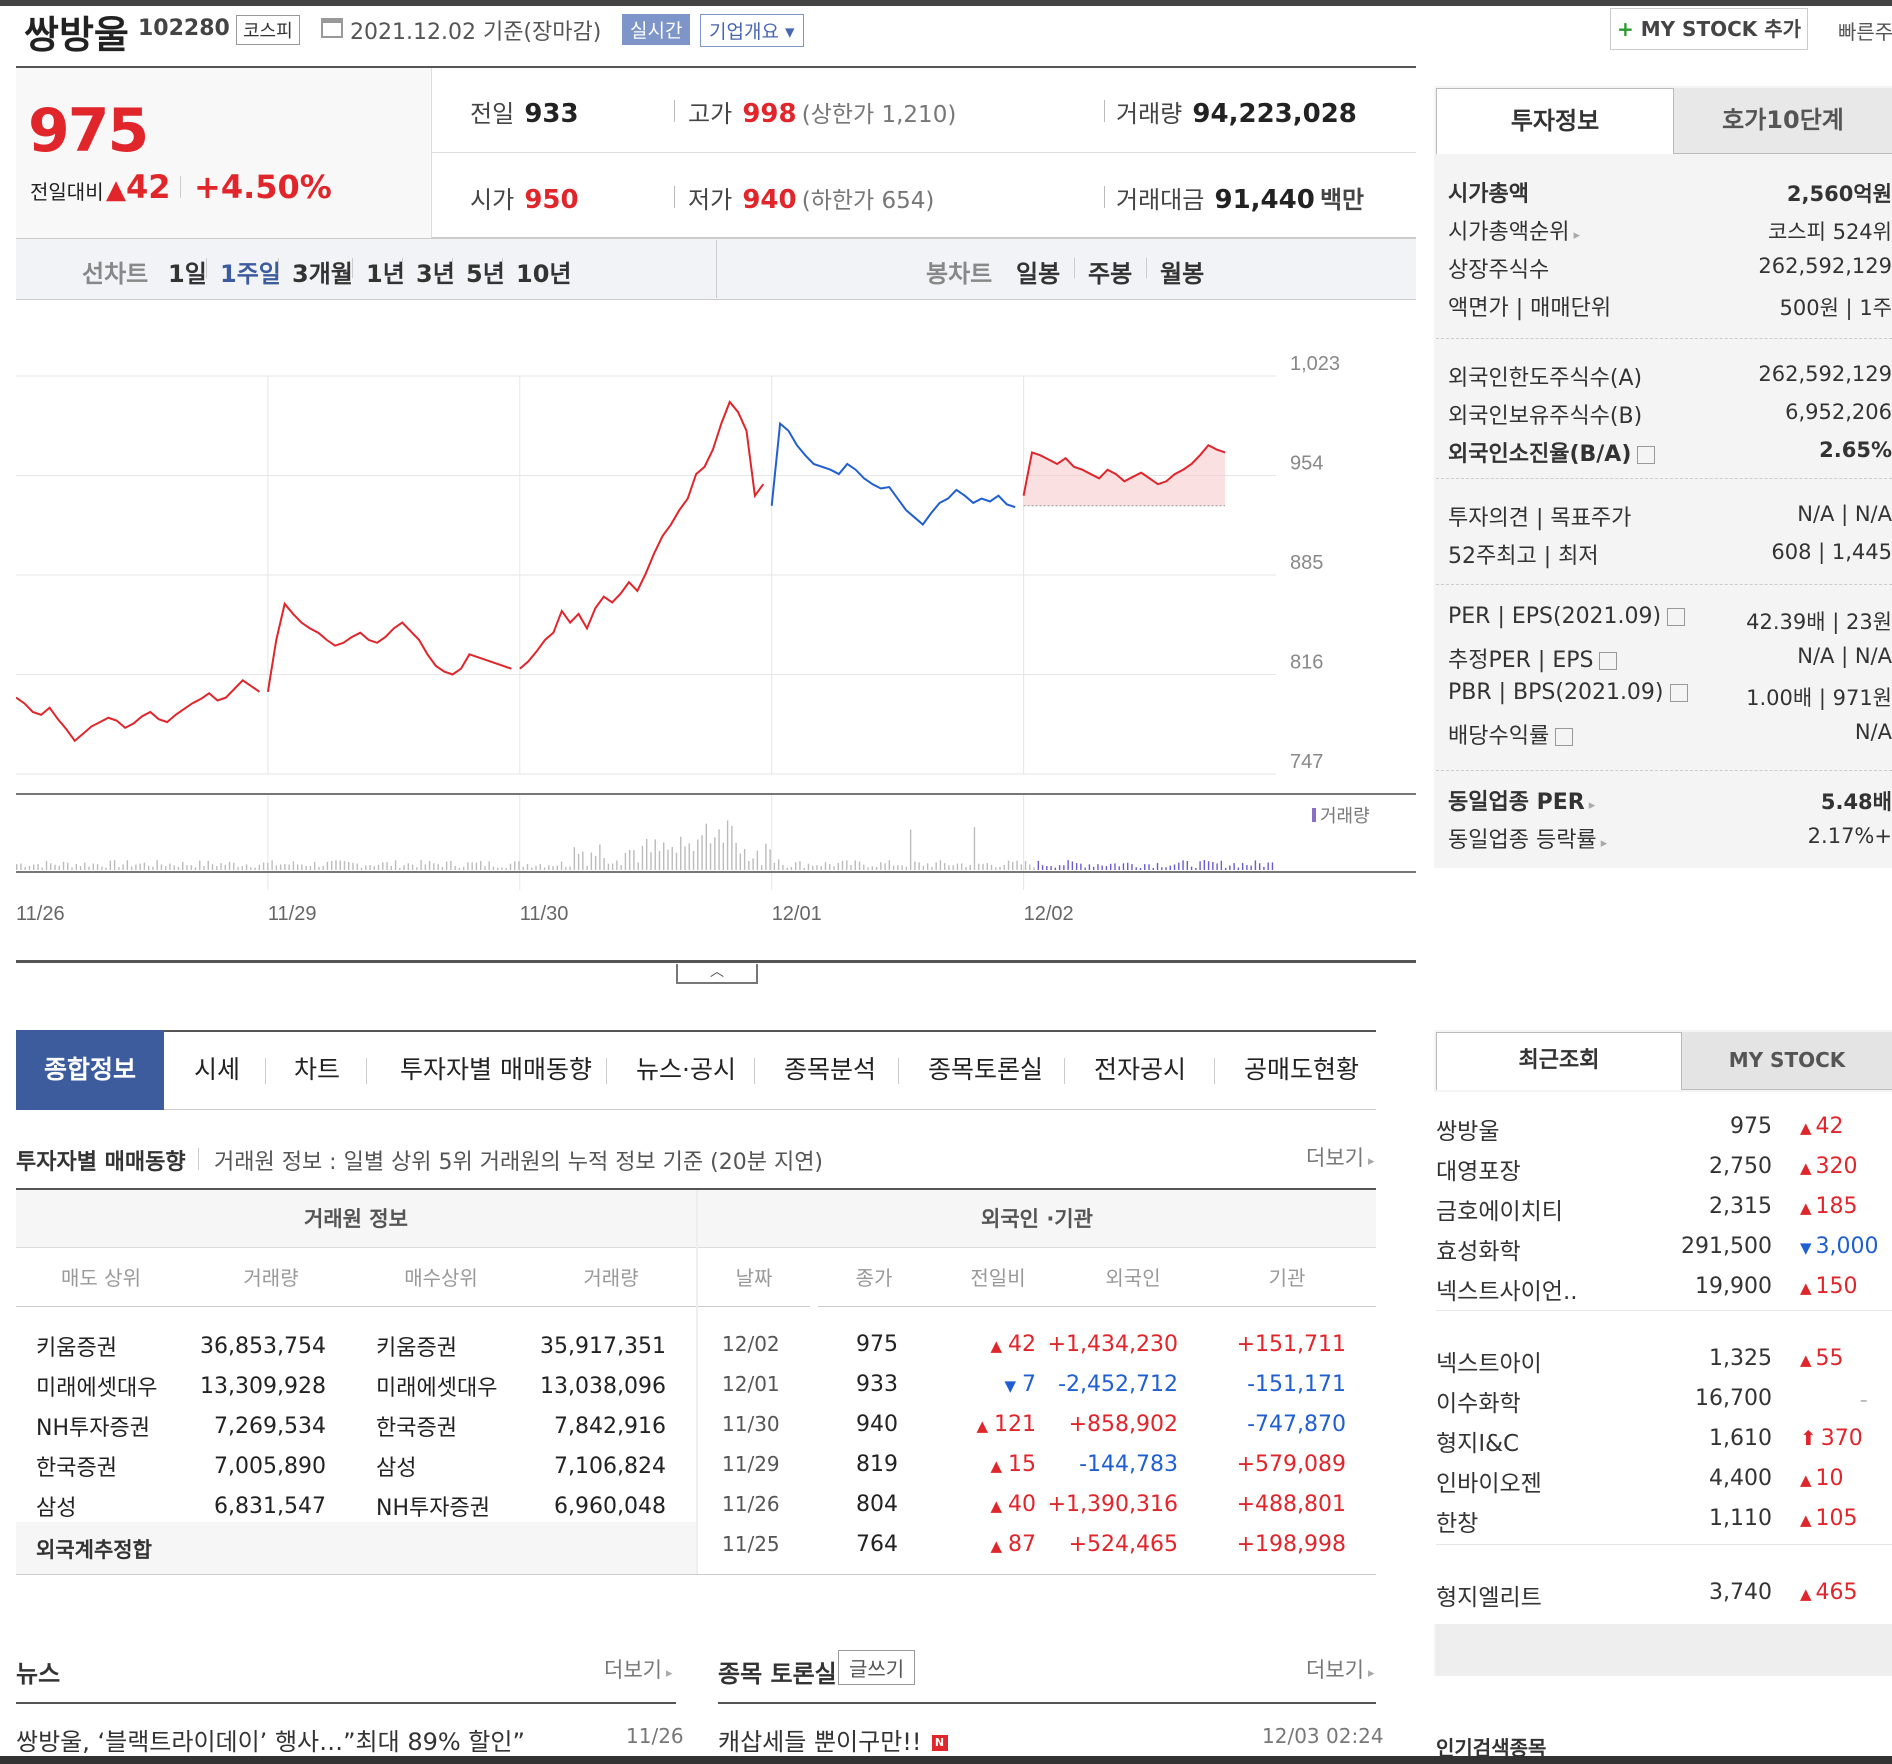  What do you see at coordinates (1540, 454) in the screenshot?
I see `info-label-text: 외국인소진율(B/A)` at bounding box center [1540, 454].